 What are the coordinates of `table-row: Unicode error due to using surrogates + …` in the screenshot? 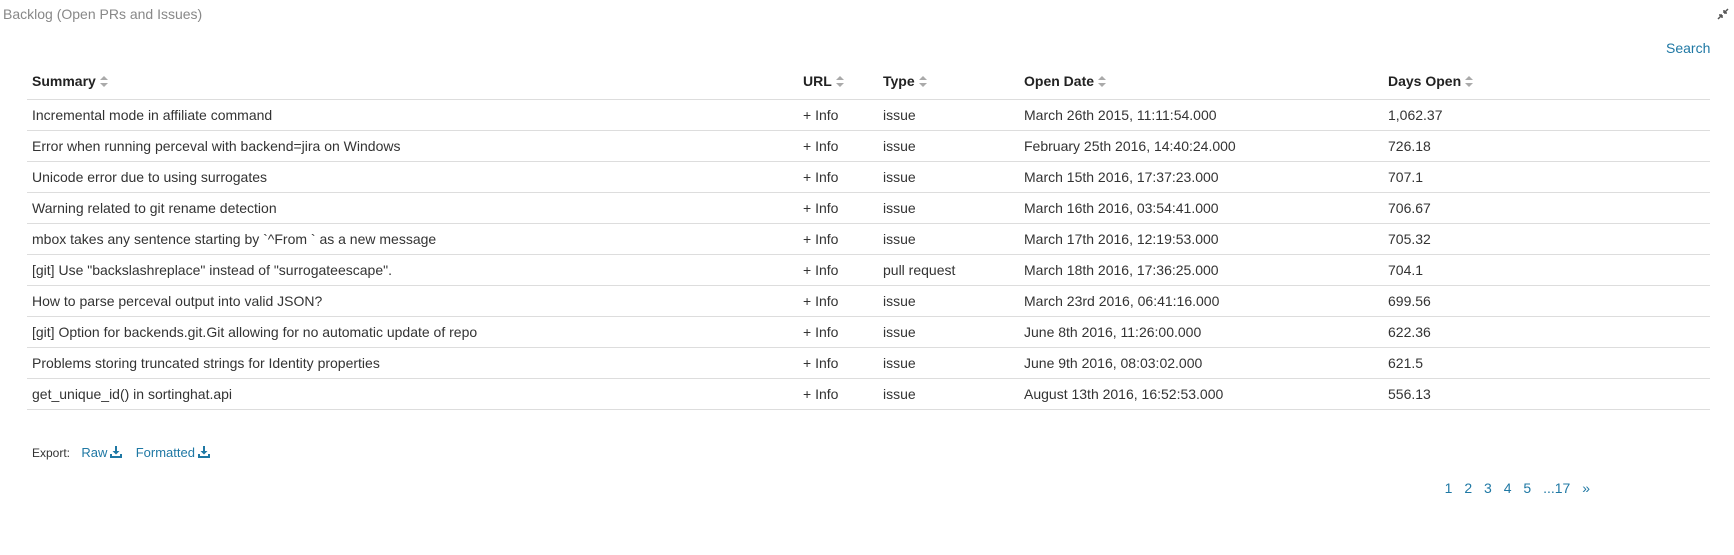 It's located at (868, 177).